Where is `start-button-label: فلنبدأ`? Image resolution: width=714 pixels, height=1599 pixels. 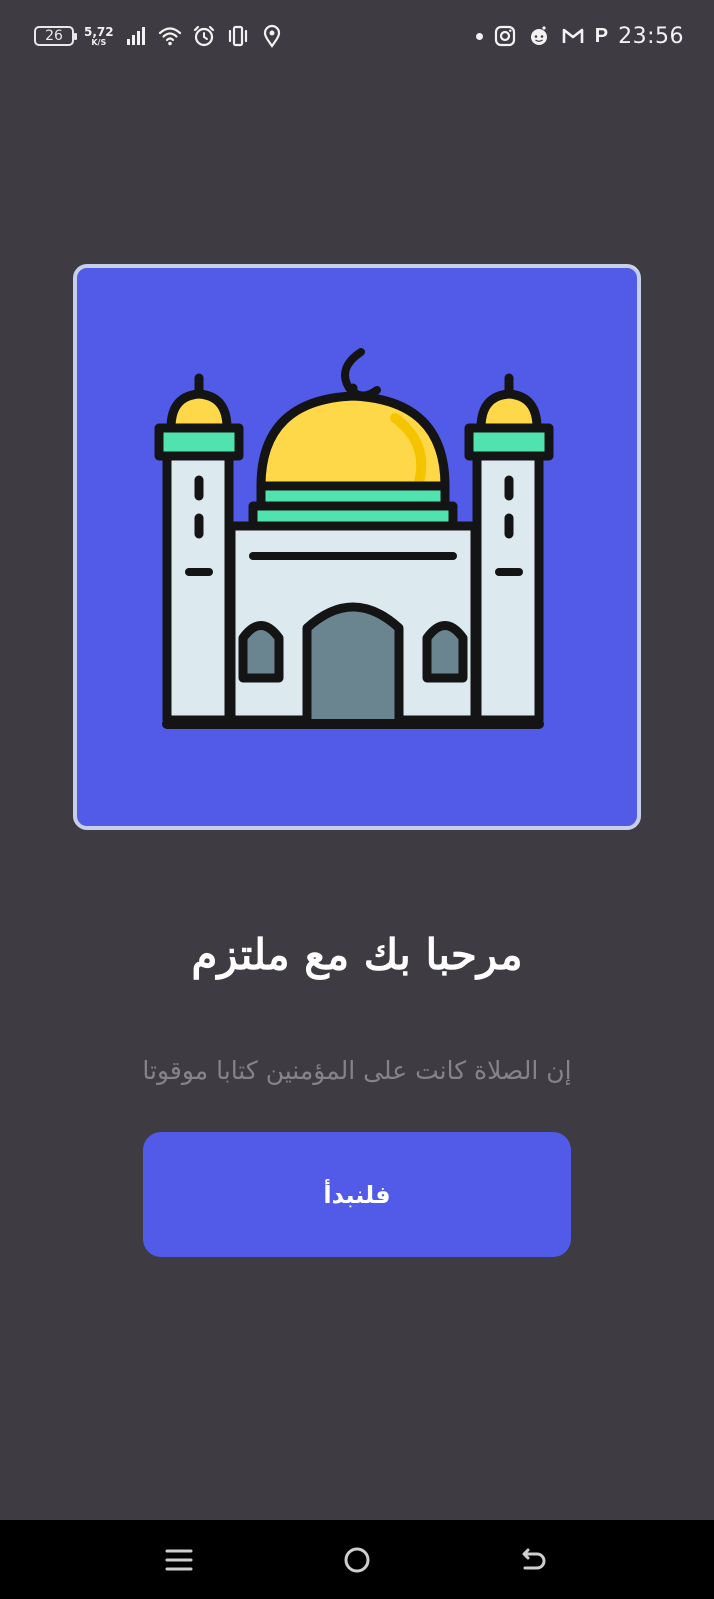 start-button-label: فلنبدأ is located at coordinates (357, 1194).